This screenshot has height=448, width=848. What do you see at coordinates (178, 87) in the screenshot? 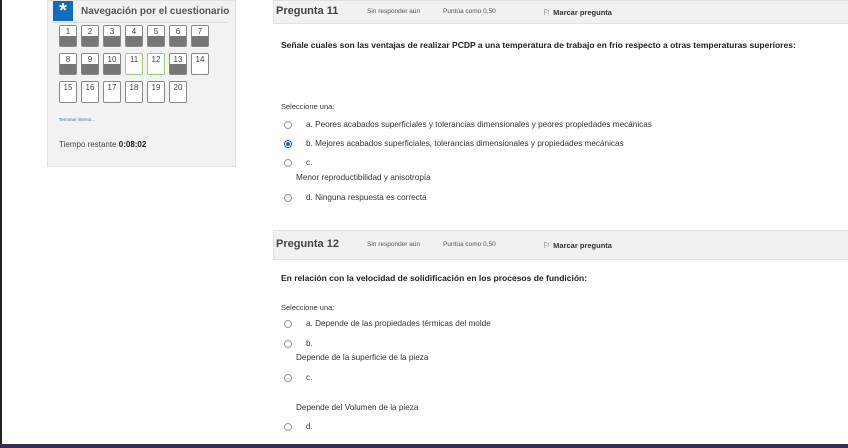
I see `question-nav-number: 20` at bounding box center [178, 87].